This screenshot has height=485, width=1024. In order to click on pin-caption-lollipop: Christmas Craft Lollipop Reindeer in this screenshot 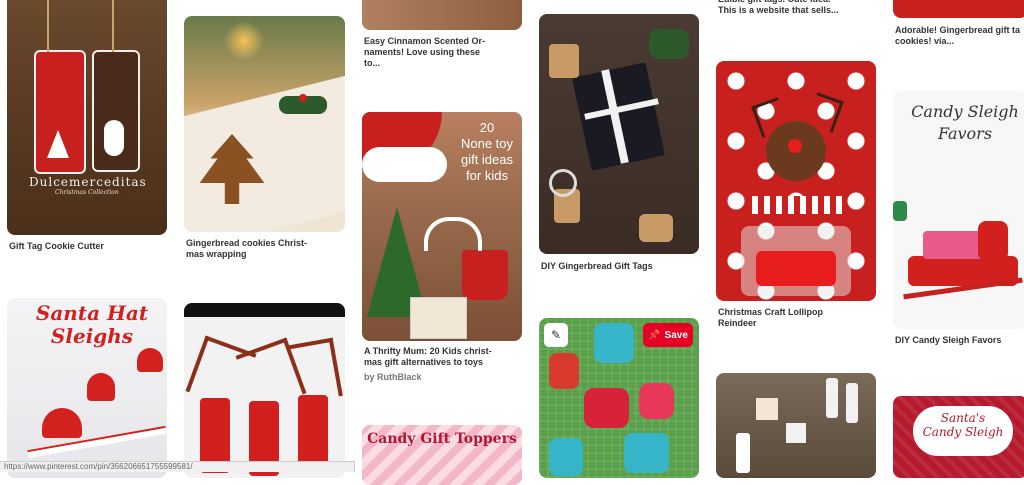, I will do `click(795, 318)`.